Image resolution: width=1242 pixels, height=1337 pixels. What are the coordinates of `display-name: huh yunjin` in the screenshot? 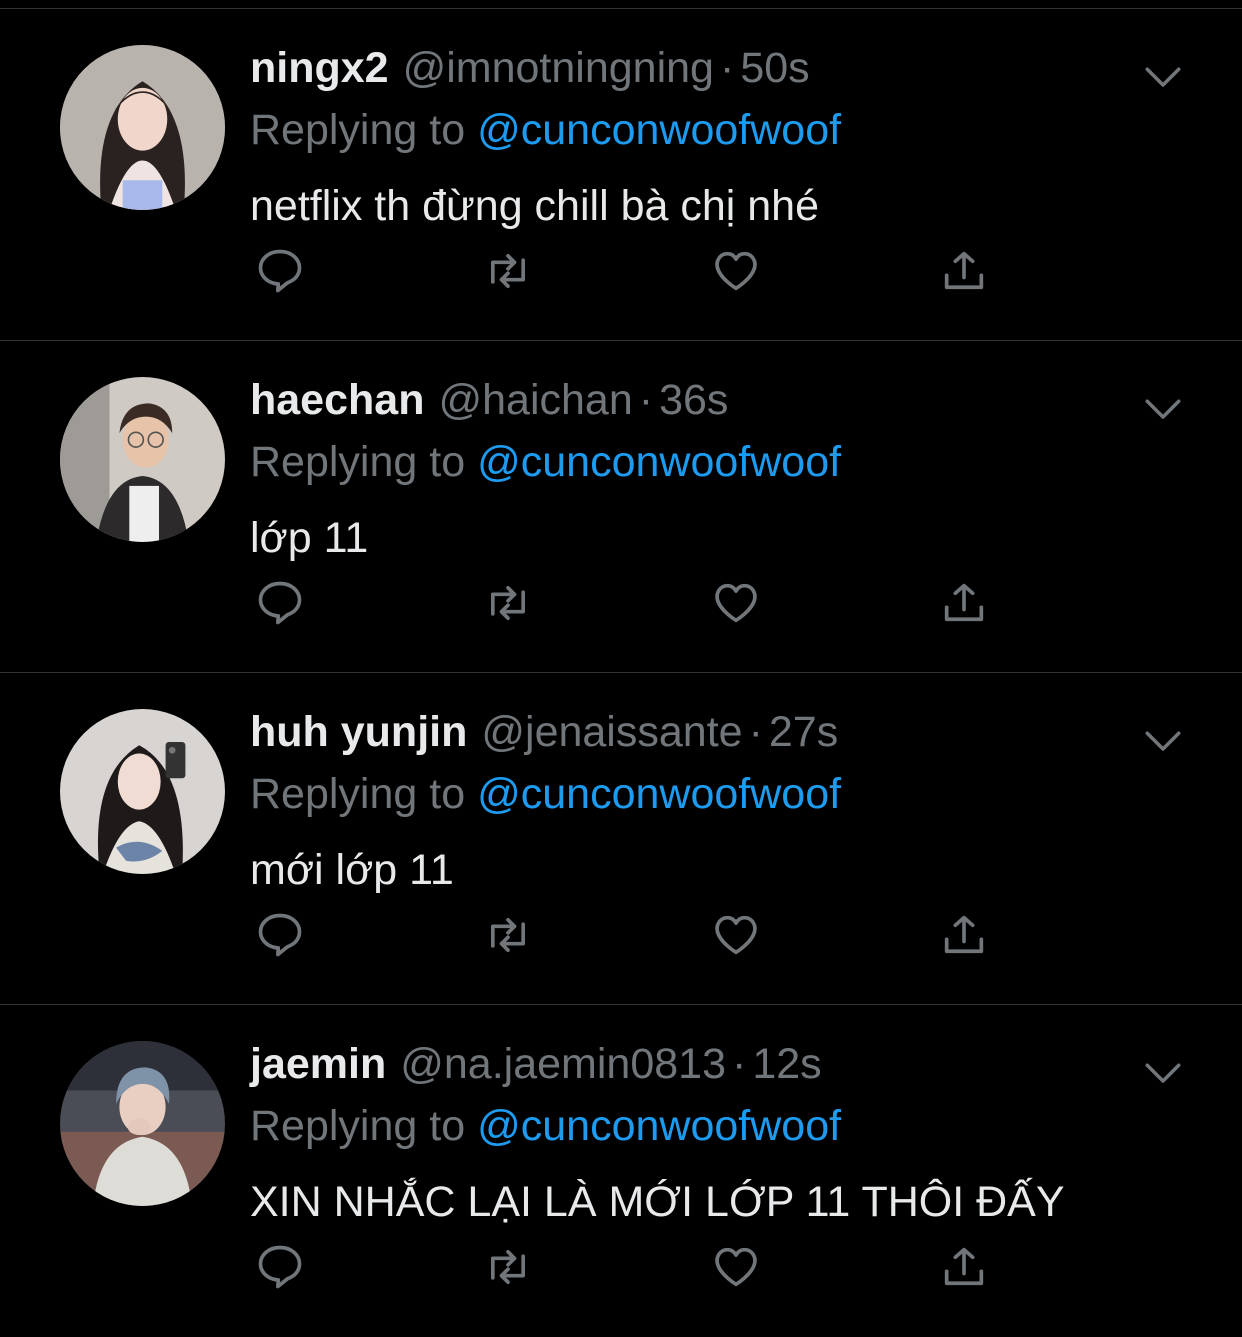 It's located at (358, 732).